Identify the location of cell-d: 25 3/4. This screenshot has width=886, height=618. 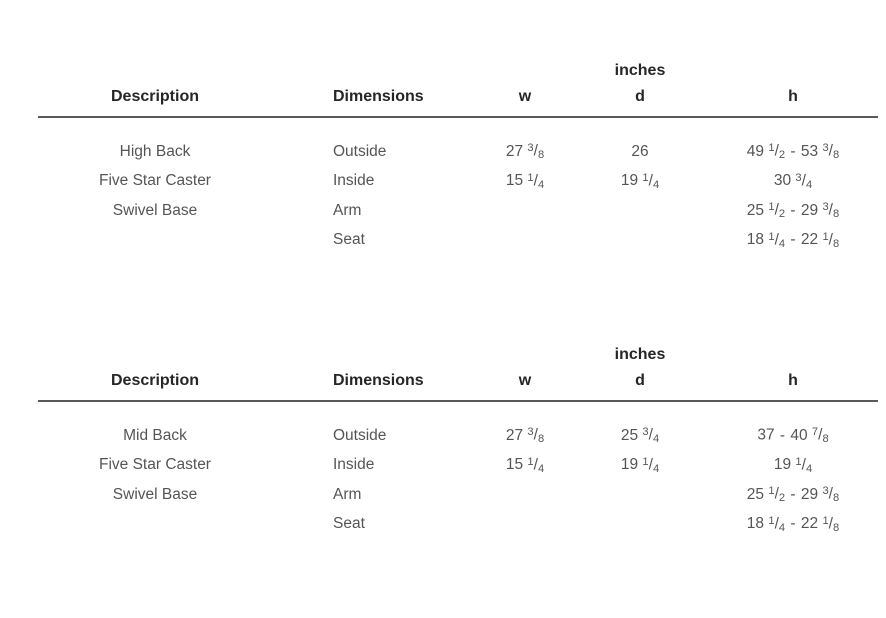
(640, 436).